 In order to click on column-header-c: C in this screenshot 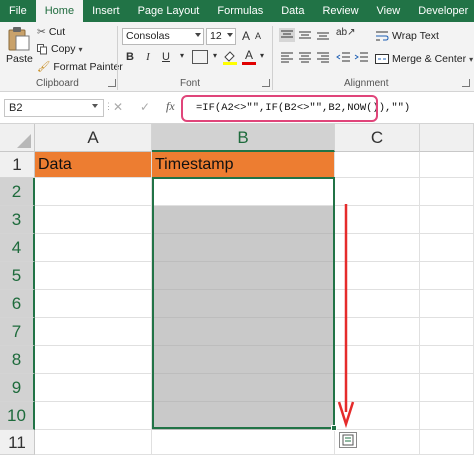, I will do `click(377, 138)`.